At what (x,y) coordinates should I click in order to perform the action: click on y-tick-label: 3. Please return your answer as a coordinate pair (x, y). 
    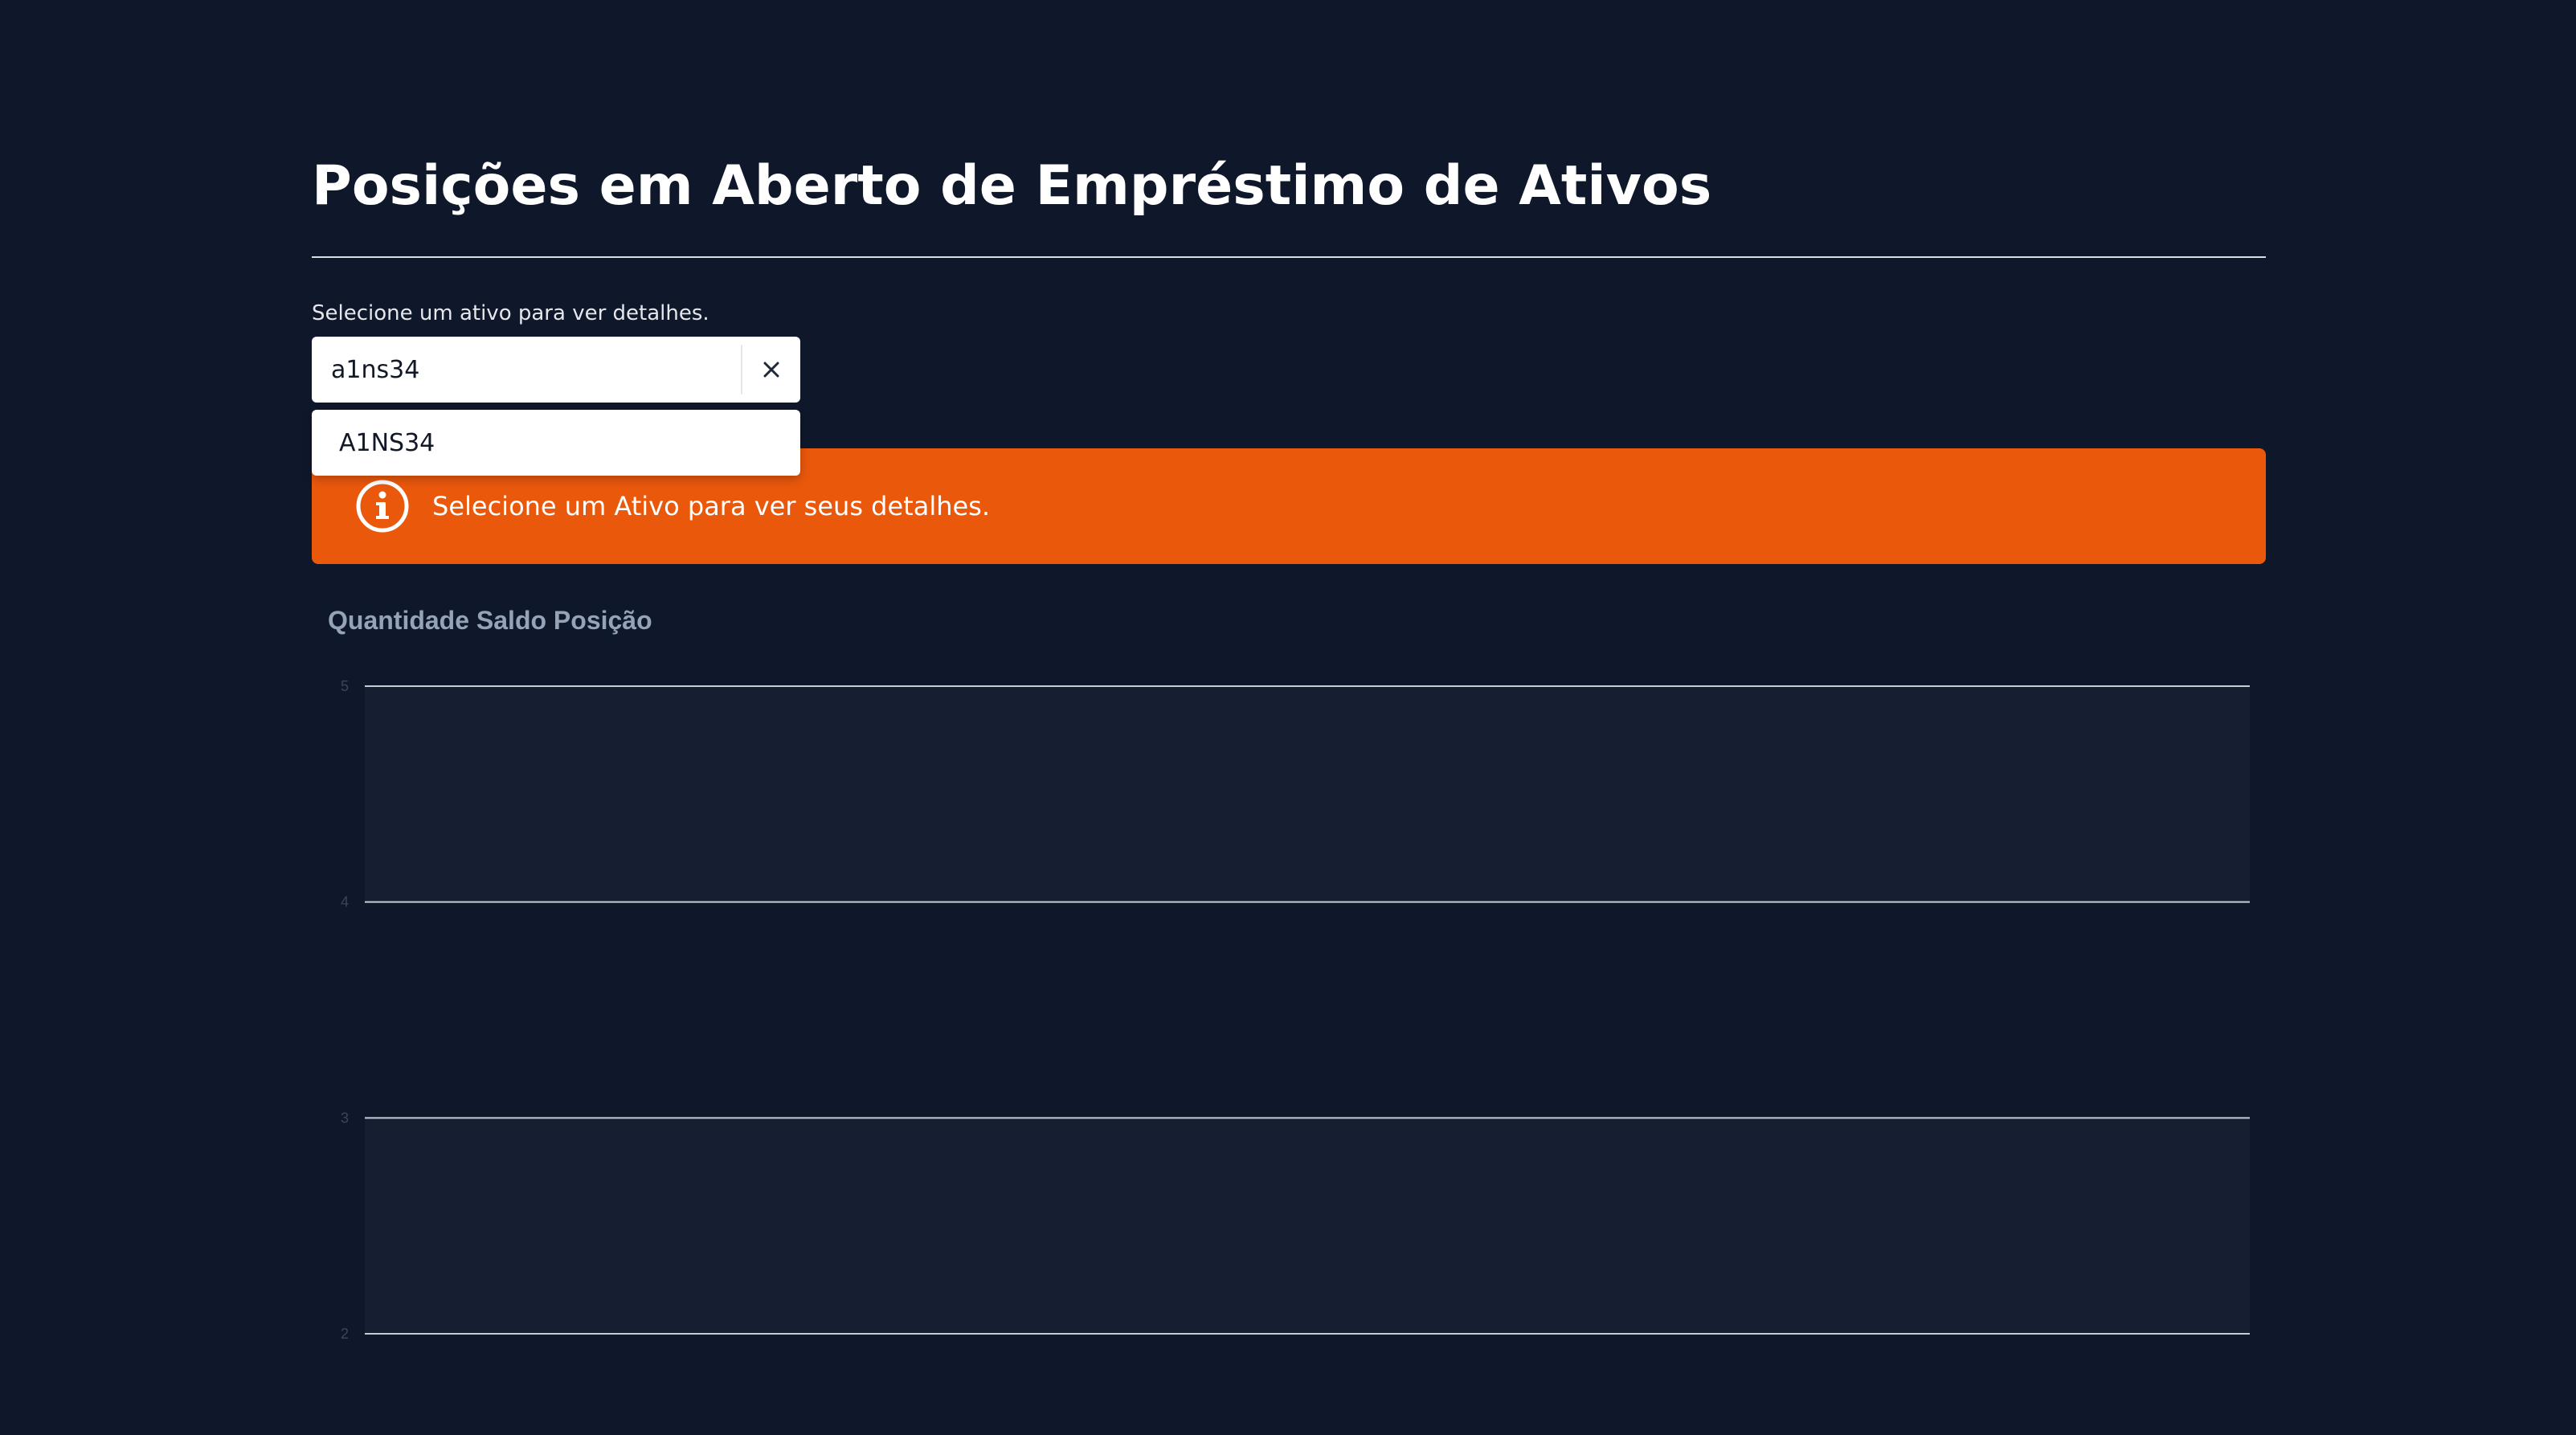
    Looking at the image, I should click on (345, 1118).